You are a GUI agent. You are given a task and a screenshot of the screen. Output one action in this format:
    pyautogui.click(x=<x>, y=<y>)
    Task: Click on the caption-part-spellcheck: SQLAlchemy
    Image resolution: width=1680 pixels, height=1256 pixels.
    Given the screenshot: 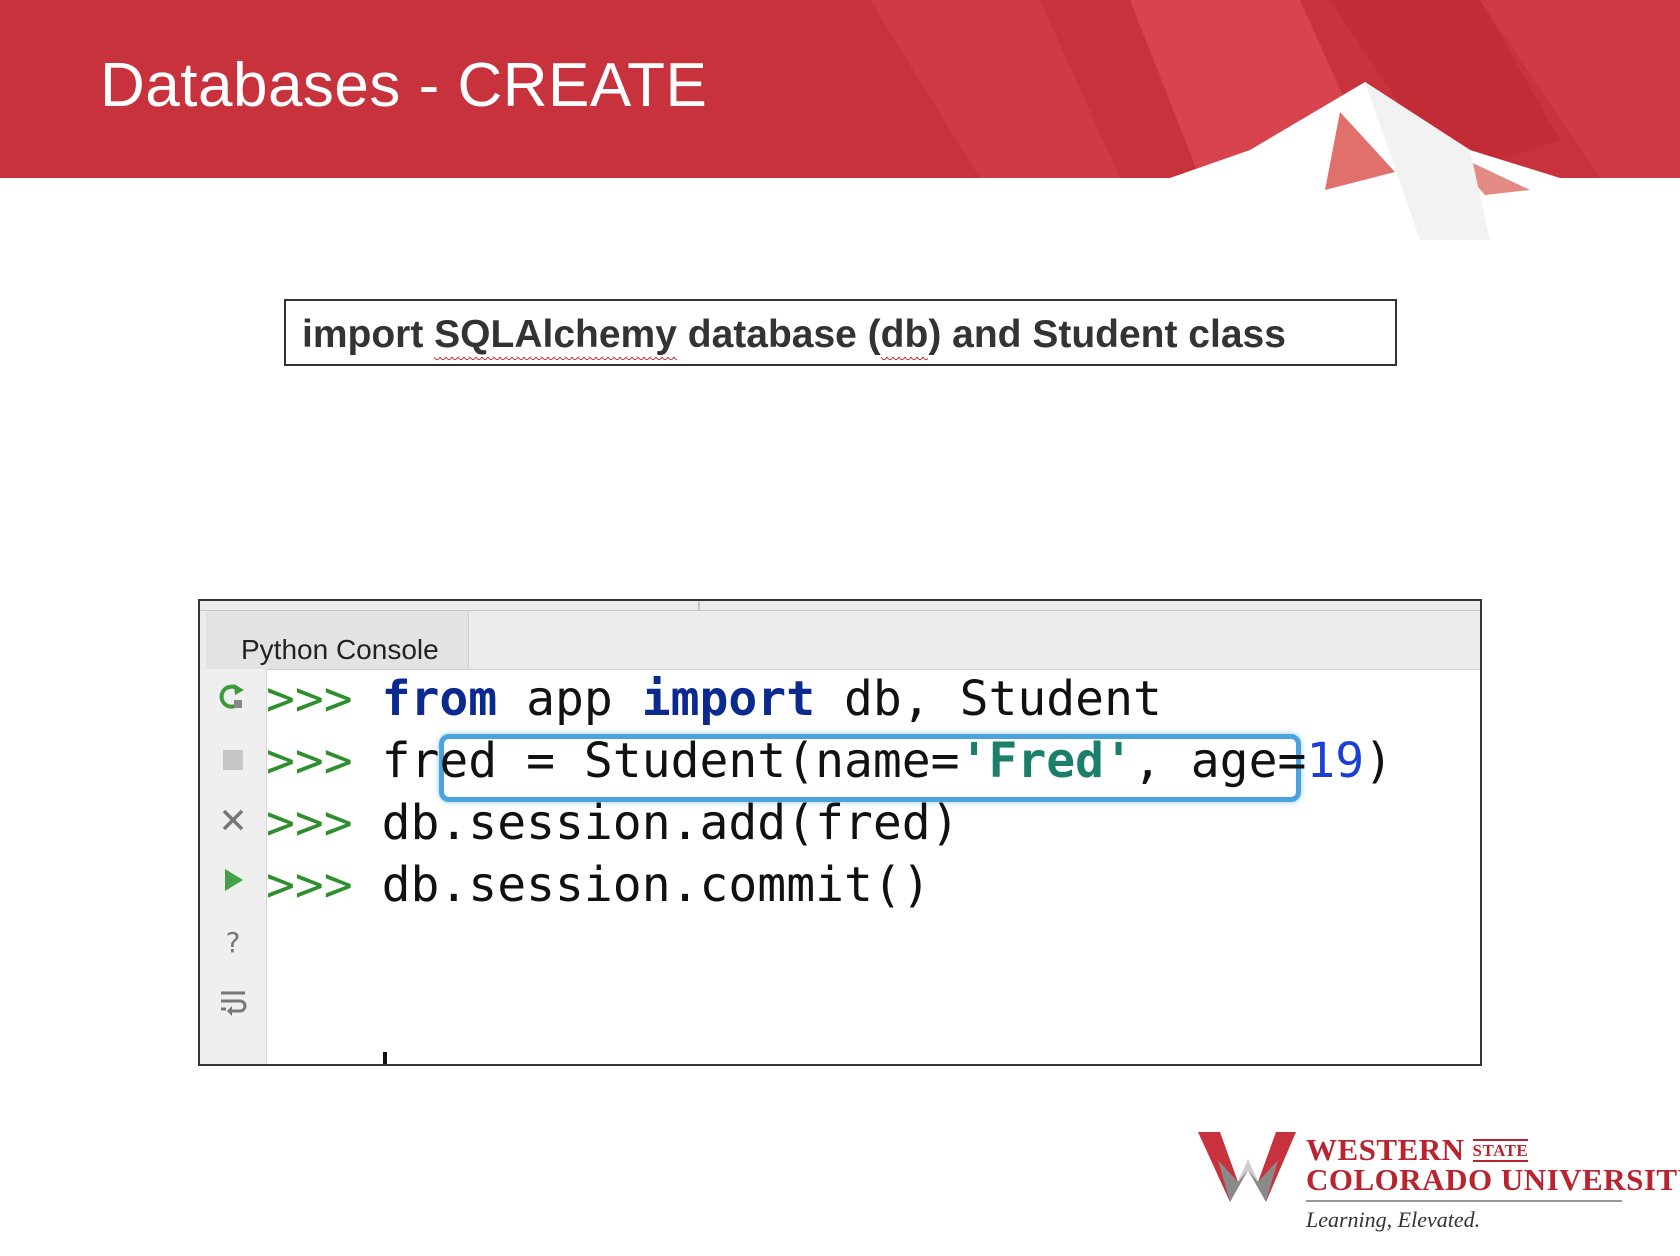 What is the action you would take?
    pyautogui.click(x=555, y=334)
    